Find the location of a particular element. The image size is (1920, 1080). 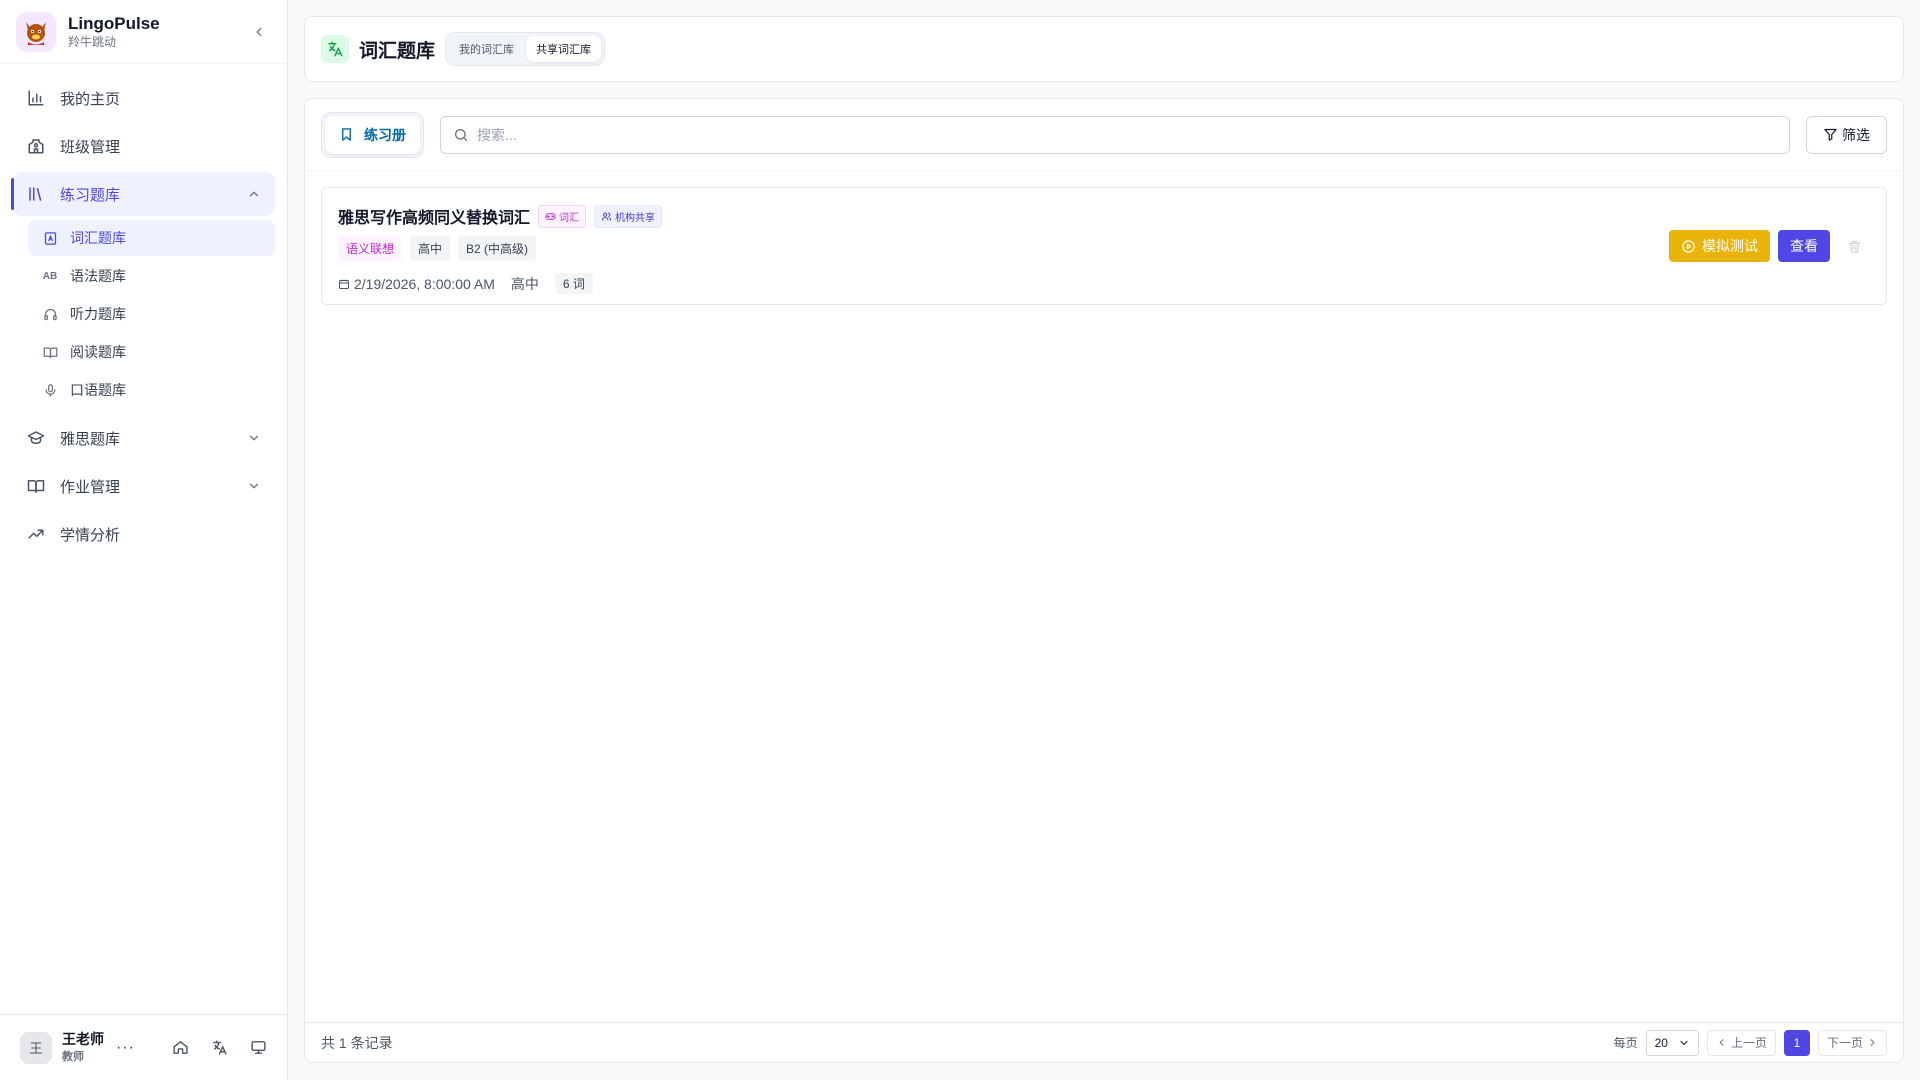

sidebar-sub-label: 口语题库 is located at coordinates (98, 390).